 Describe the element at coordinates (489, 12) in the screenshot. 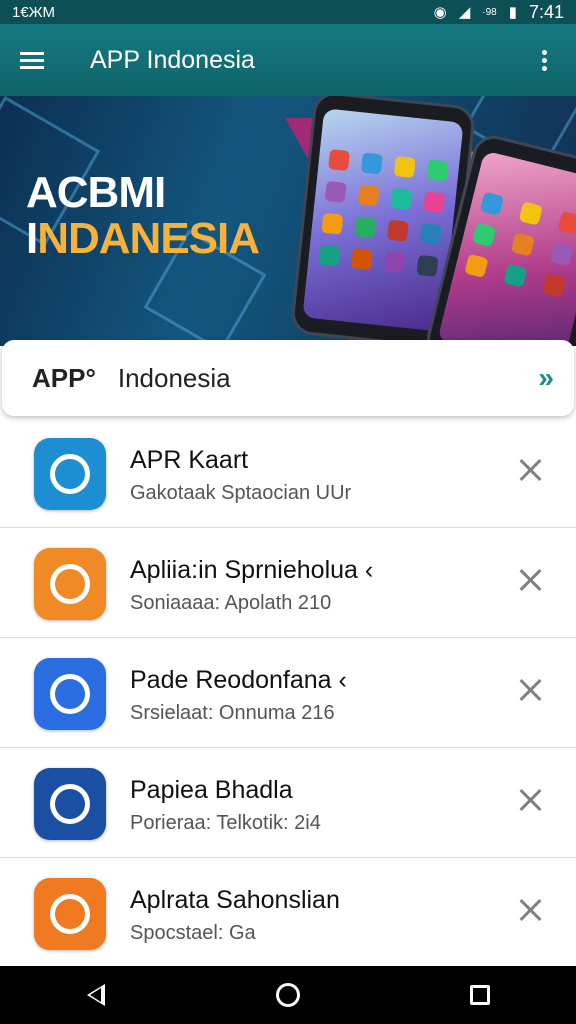

I see `status-small-text: ·98` at that location.